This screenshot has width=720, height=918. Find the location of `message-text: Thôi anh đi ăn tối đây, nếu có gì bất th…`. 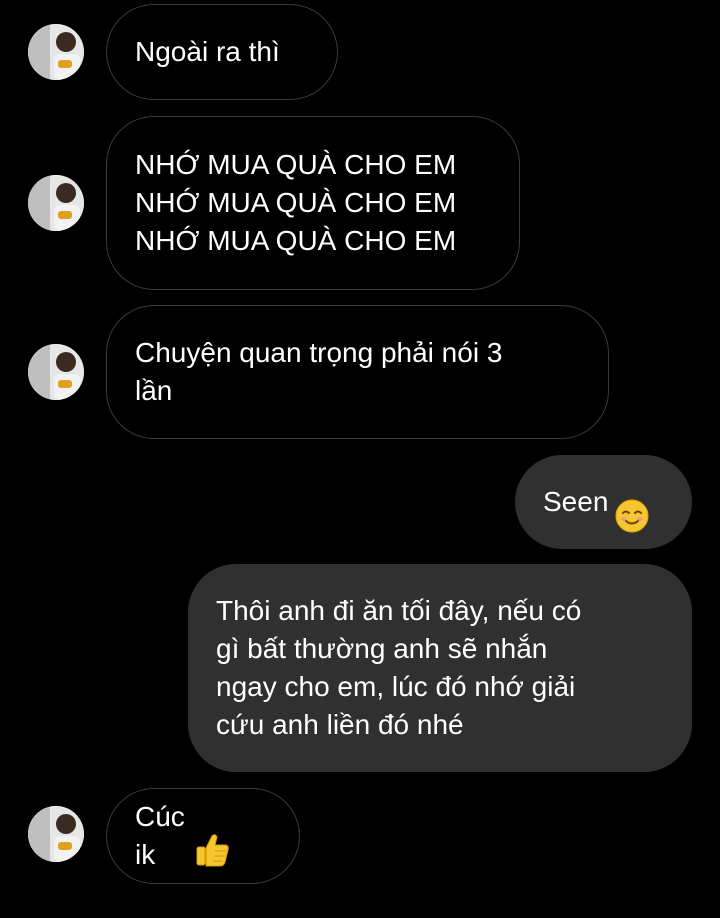

message-text: Thôi anh đi ăn tối đây, nếu có gì bất th… is located at coordinates (399, 667).